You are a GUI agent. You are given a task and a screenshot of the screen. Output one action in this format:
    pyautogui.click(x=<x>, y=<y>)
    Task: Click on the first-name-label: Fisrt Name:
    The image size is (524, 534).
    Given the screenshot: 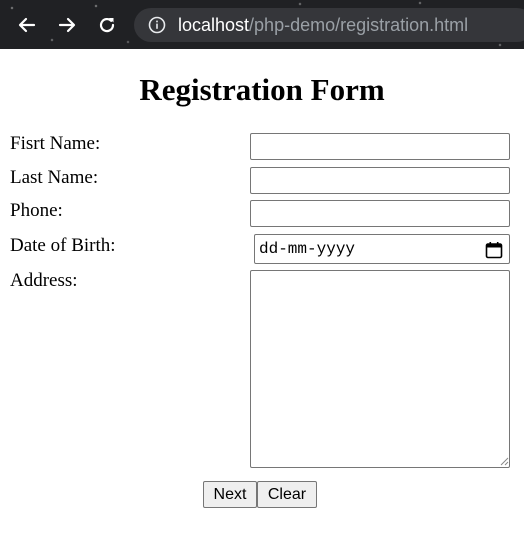 What is the action you would take?
    pyautogui.click(x=55, y=143)
    